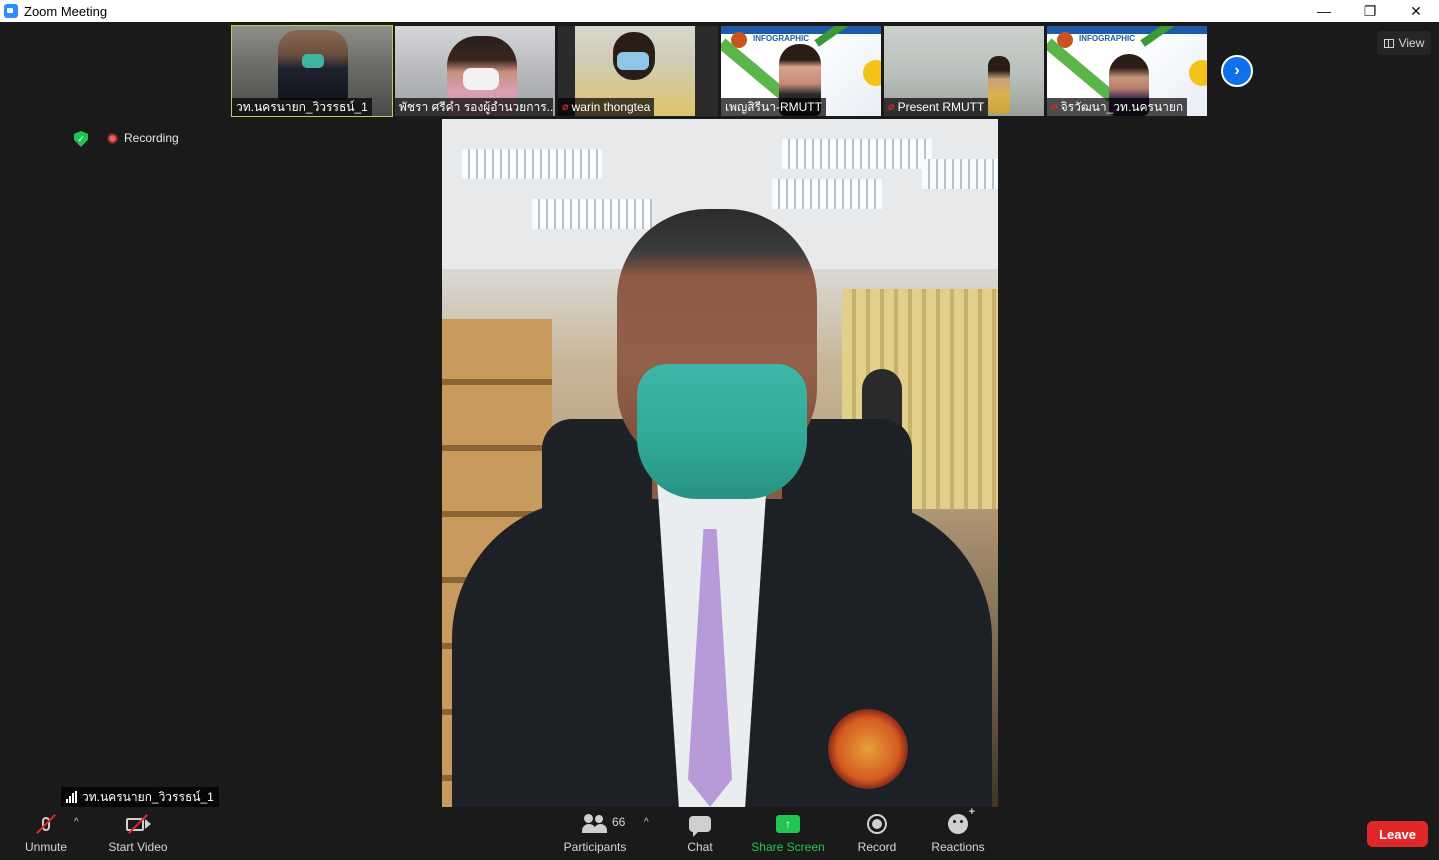 This screenshot has height=860, width=1439. I want to click on share-screen-button: ↑ Share Screen, so click(788, 833).